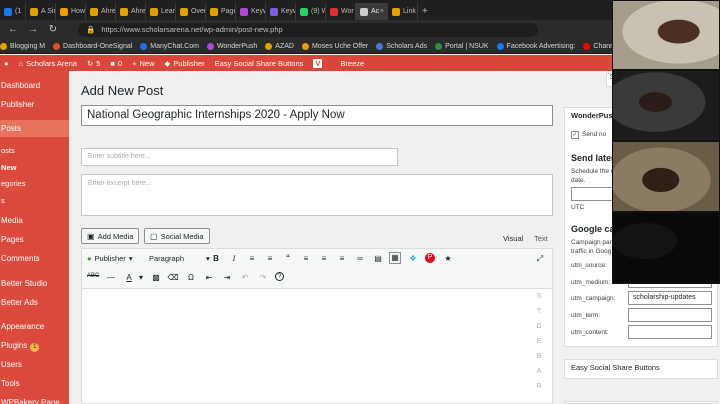  I want to click on utm-content-input, so click(670, 332).